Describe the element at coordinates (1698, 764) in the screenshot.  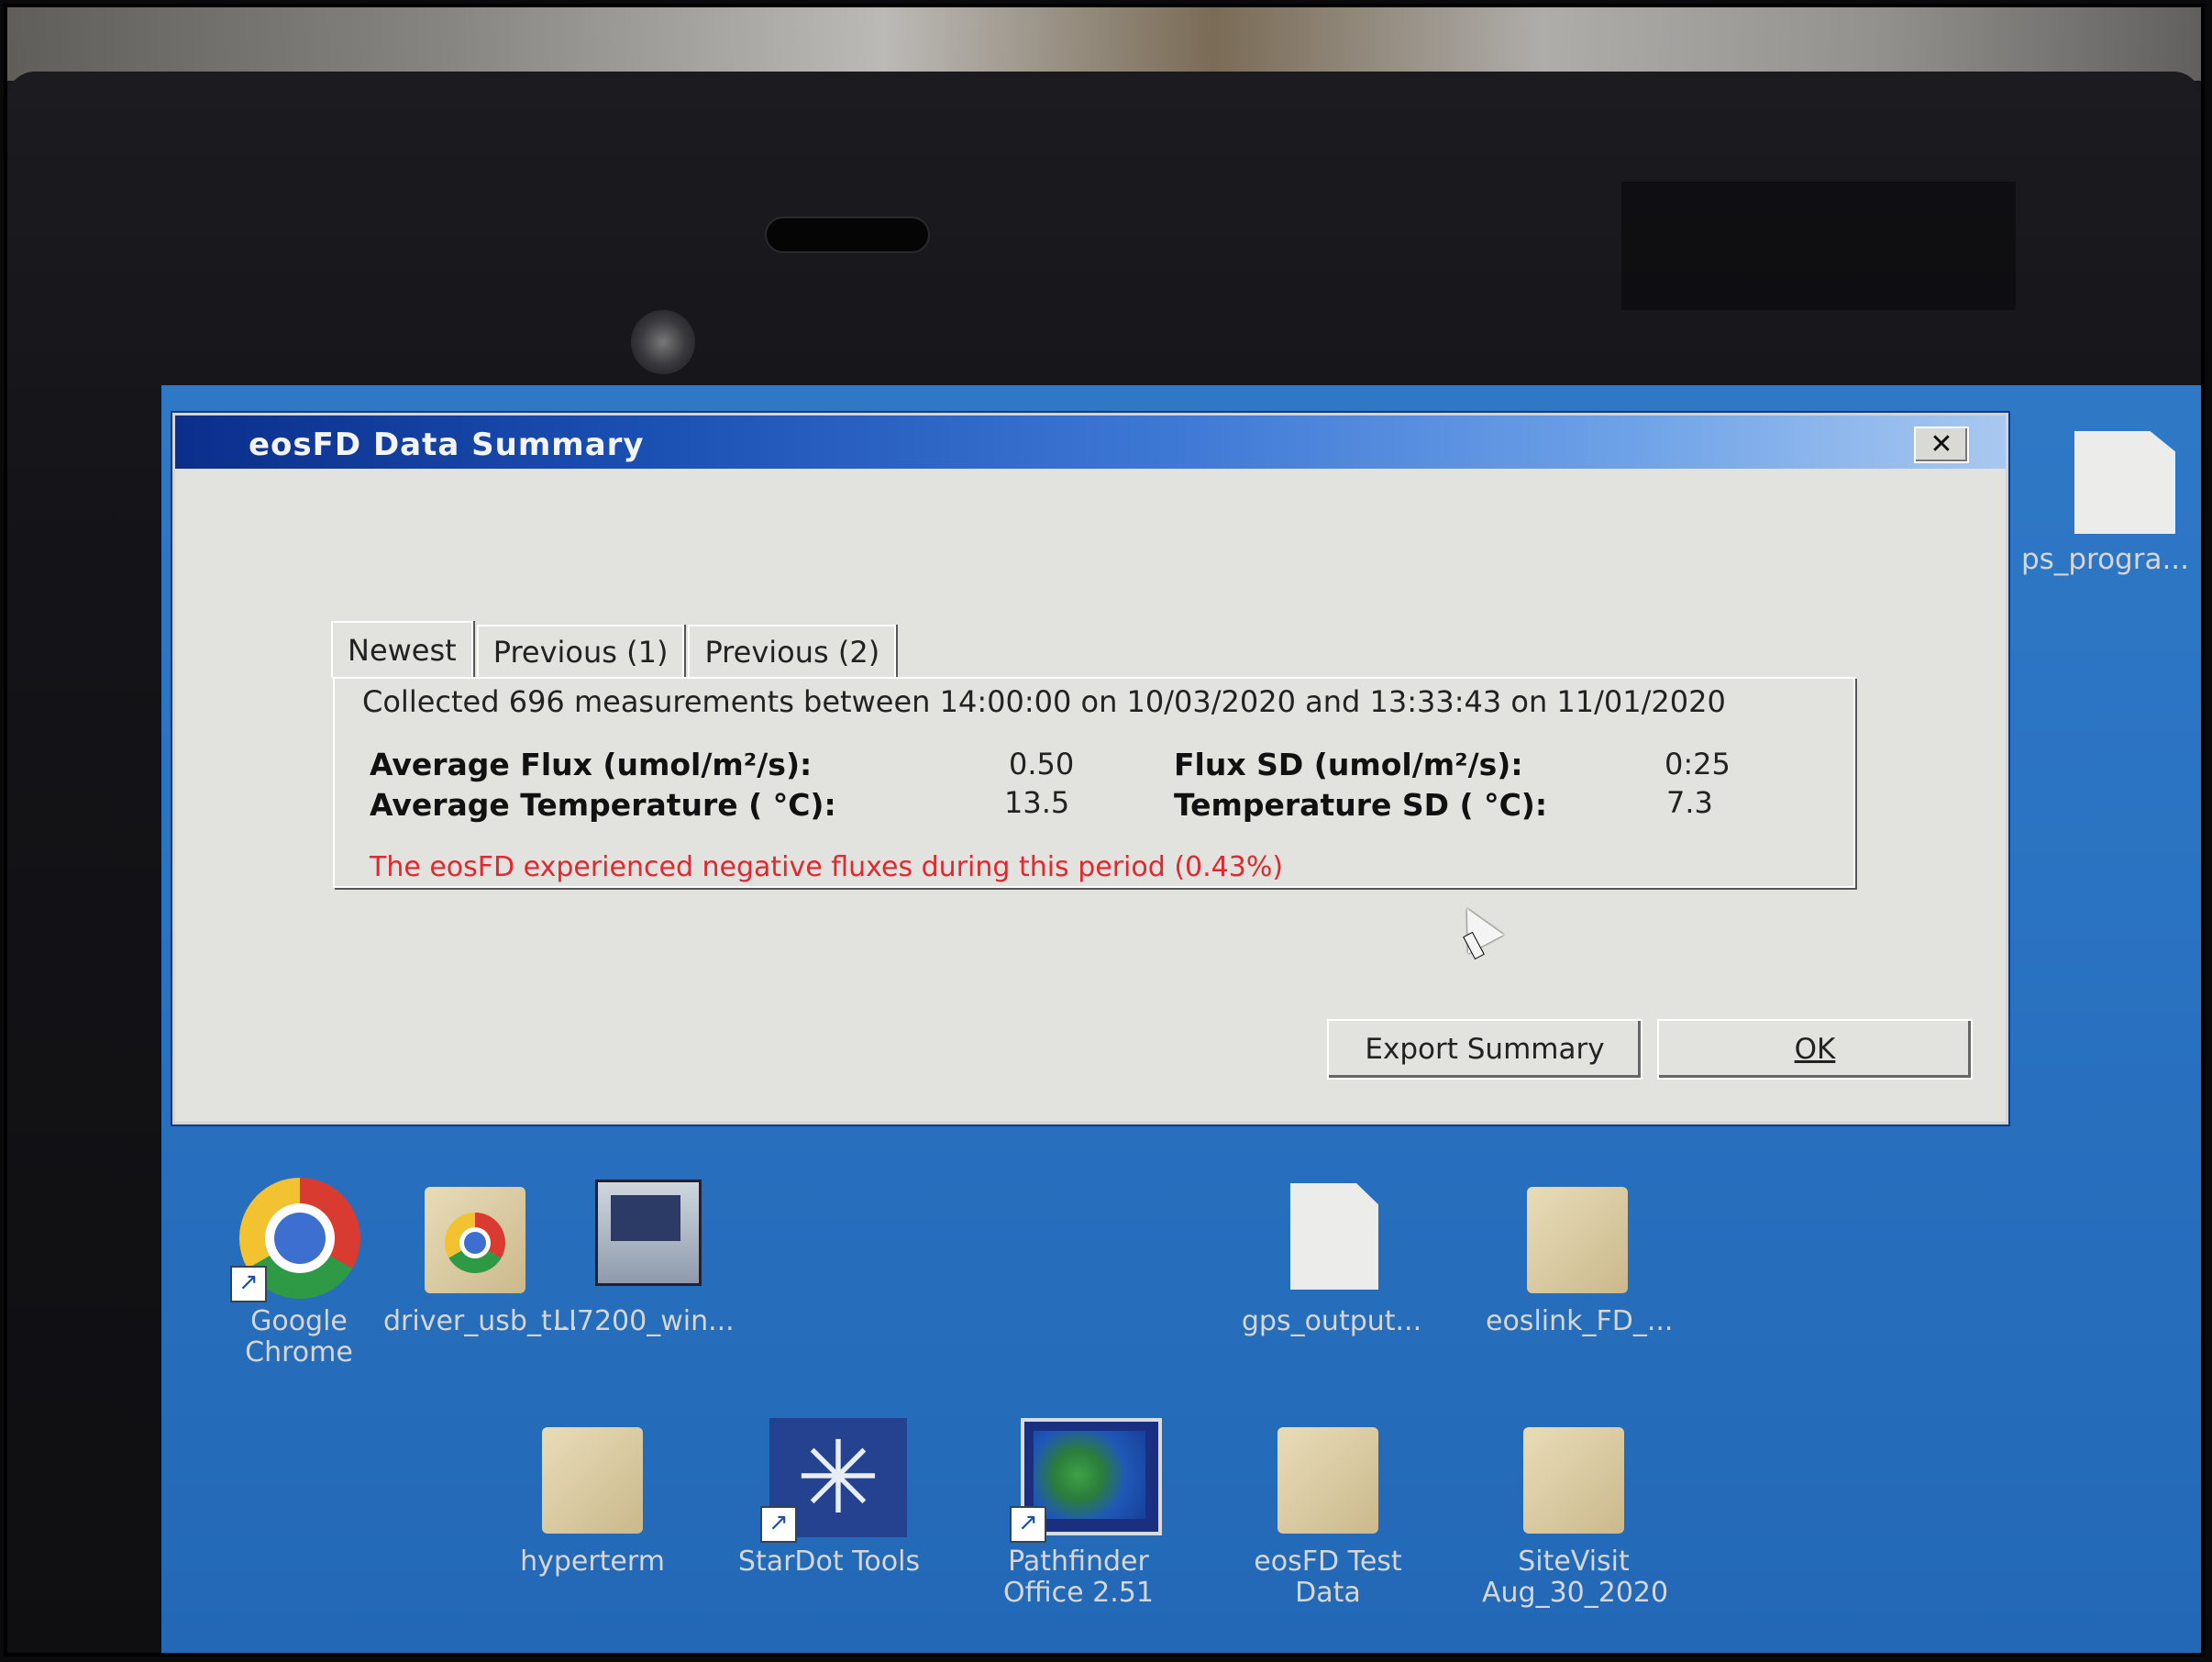
I see `flux-sd-value: 0:25` at that location.